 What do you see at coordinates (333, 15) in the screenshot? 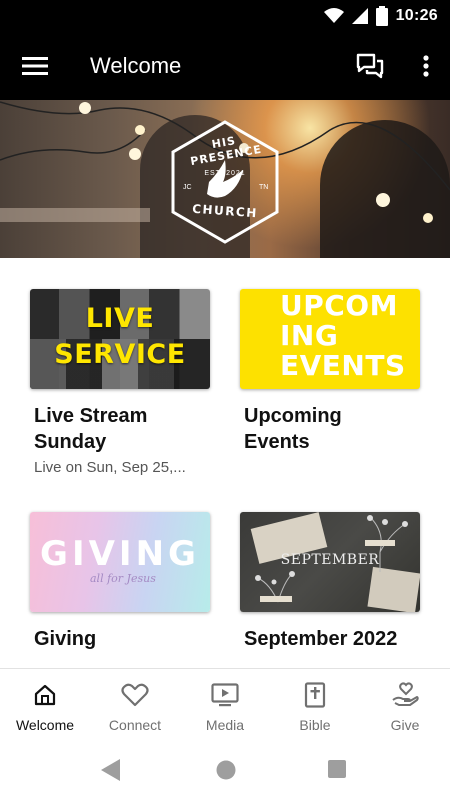
I see `wifi-icon` at bounding box center [333, 15].